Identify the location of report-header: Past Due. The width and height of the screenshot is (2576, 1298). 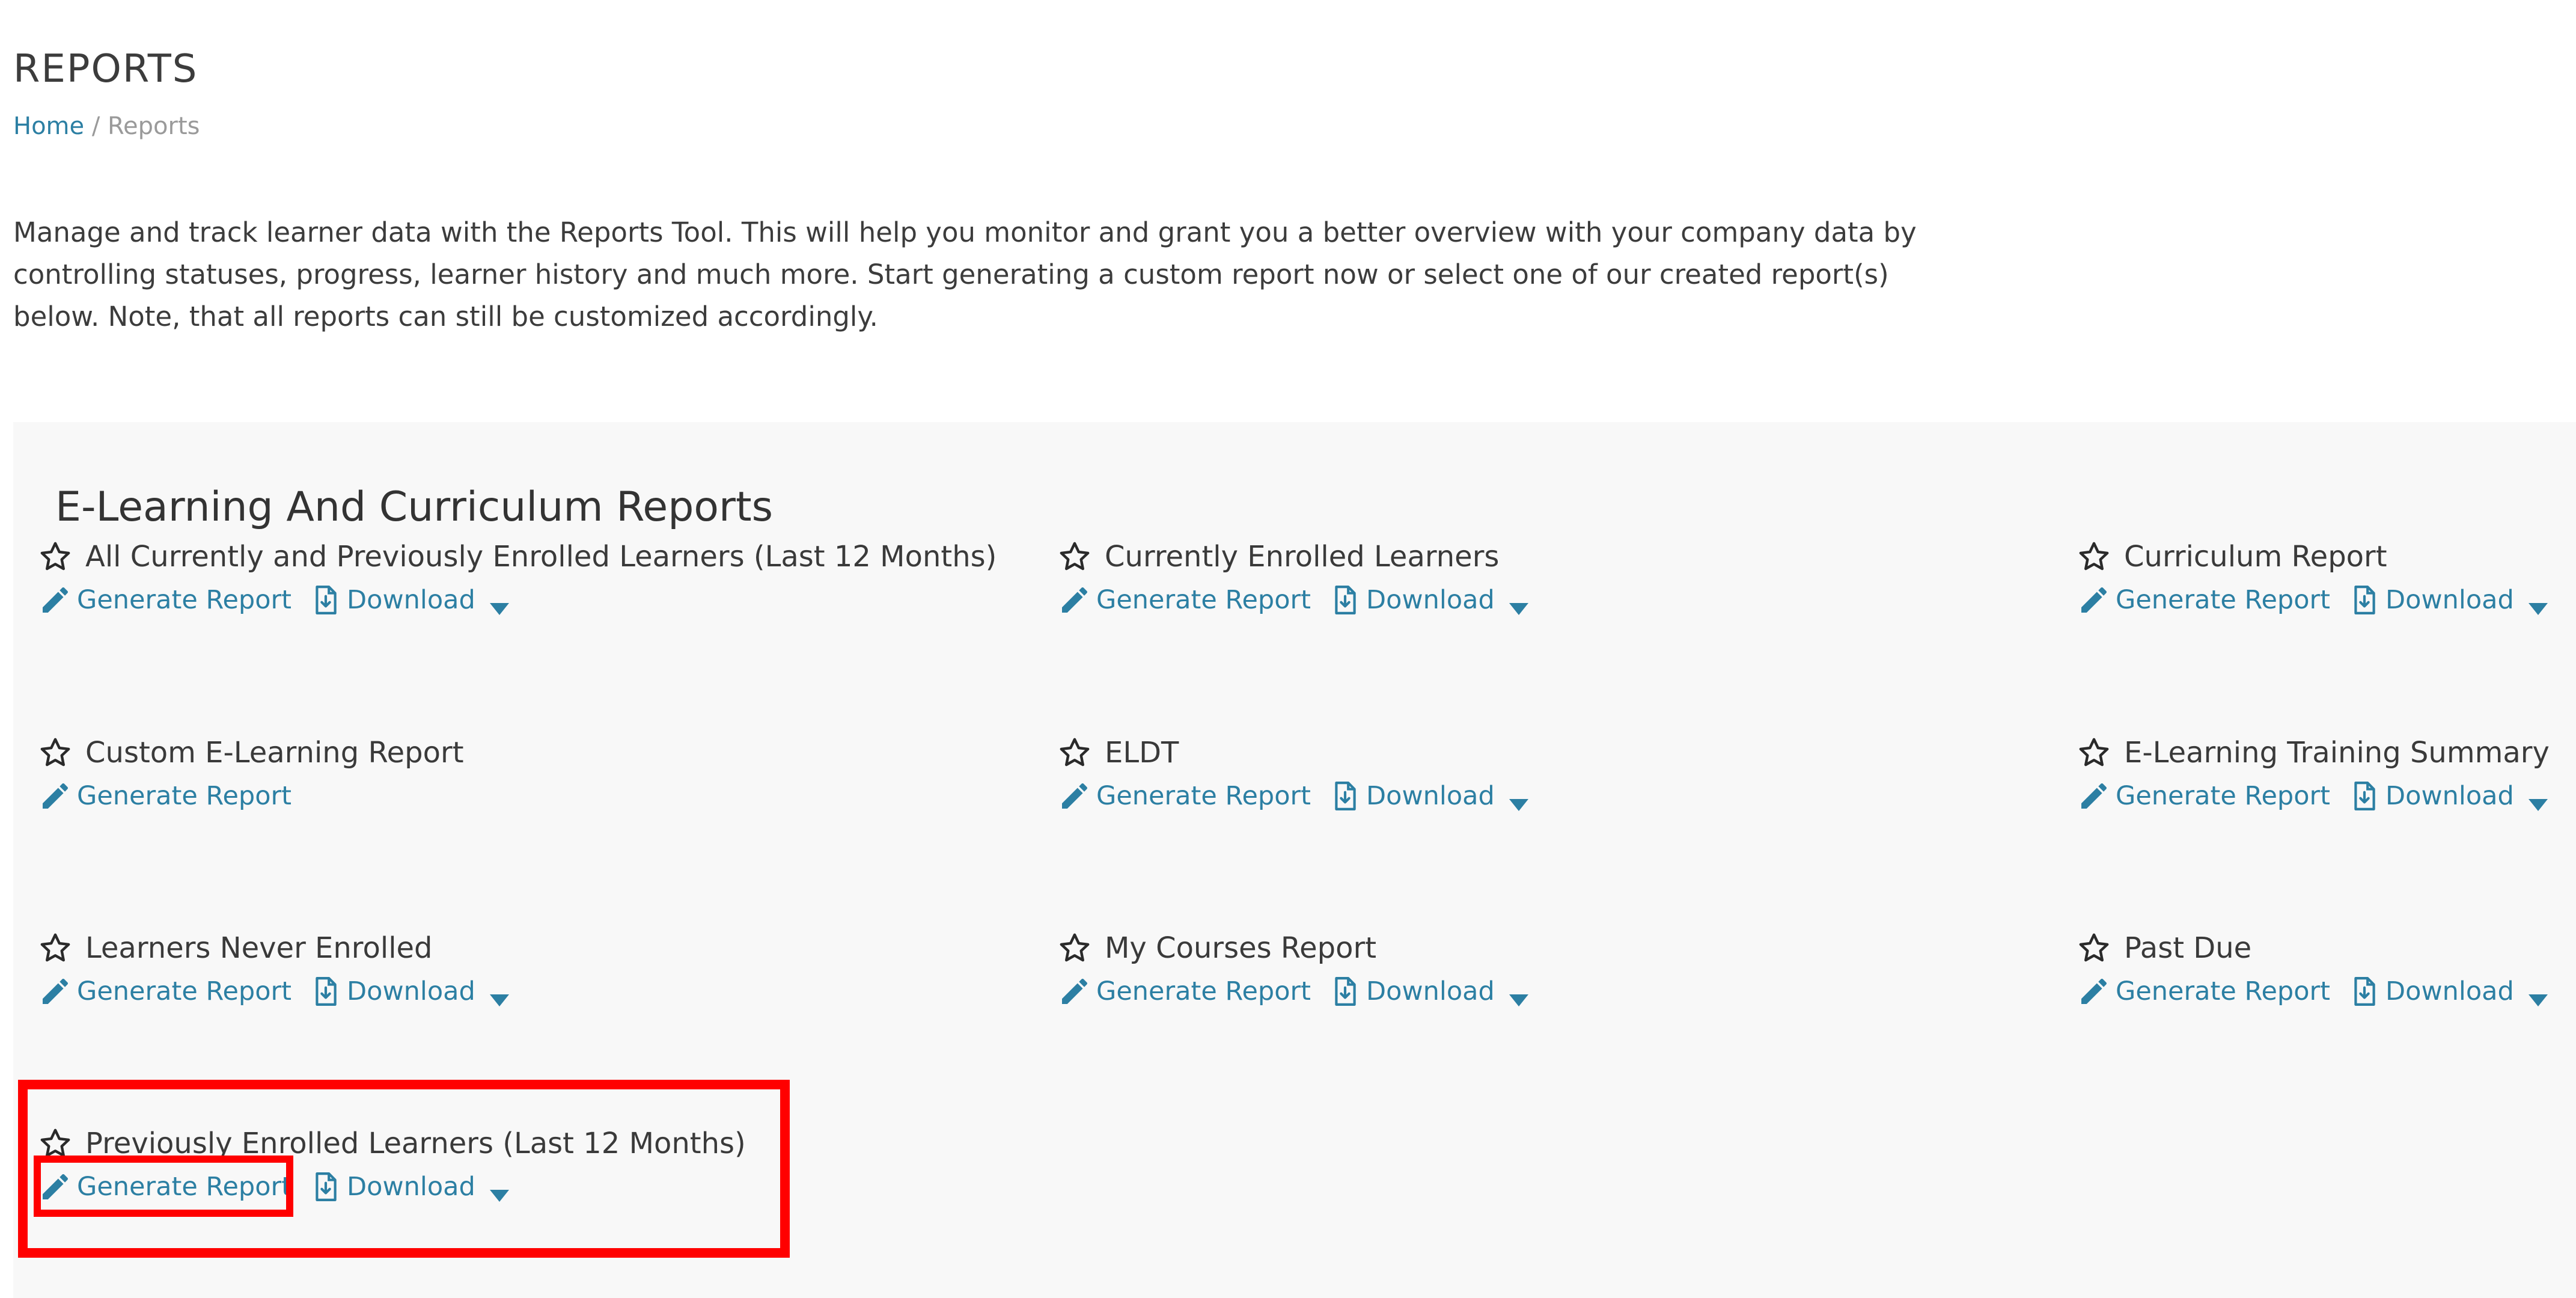
(2312, 948).